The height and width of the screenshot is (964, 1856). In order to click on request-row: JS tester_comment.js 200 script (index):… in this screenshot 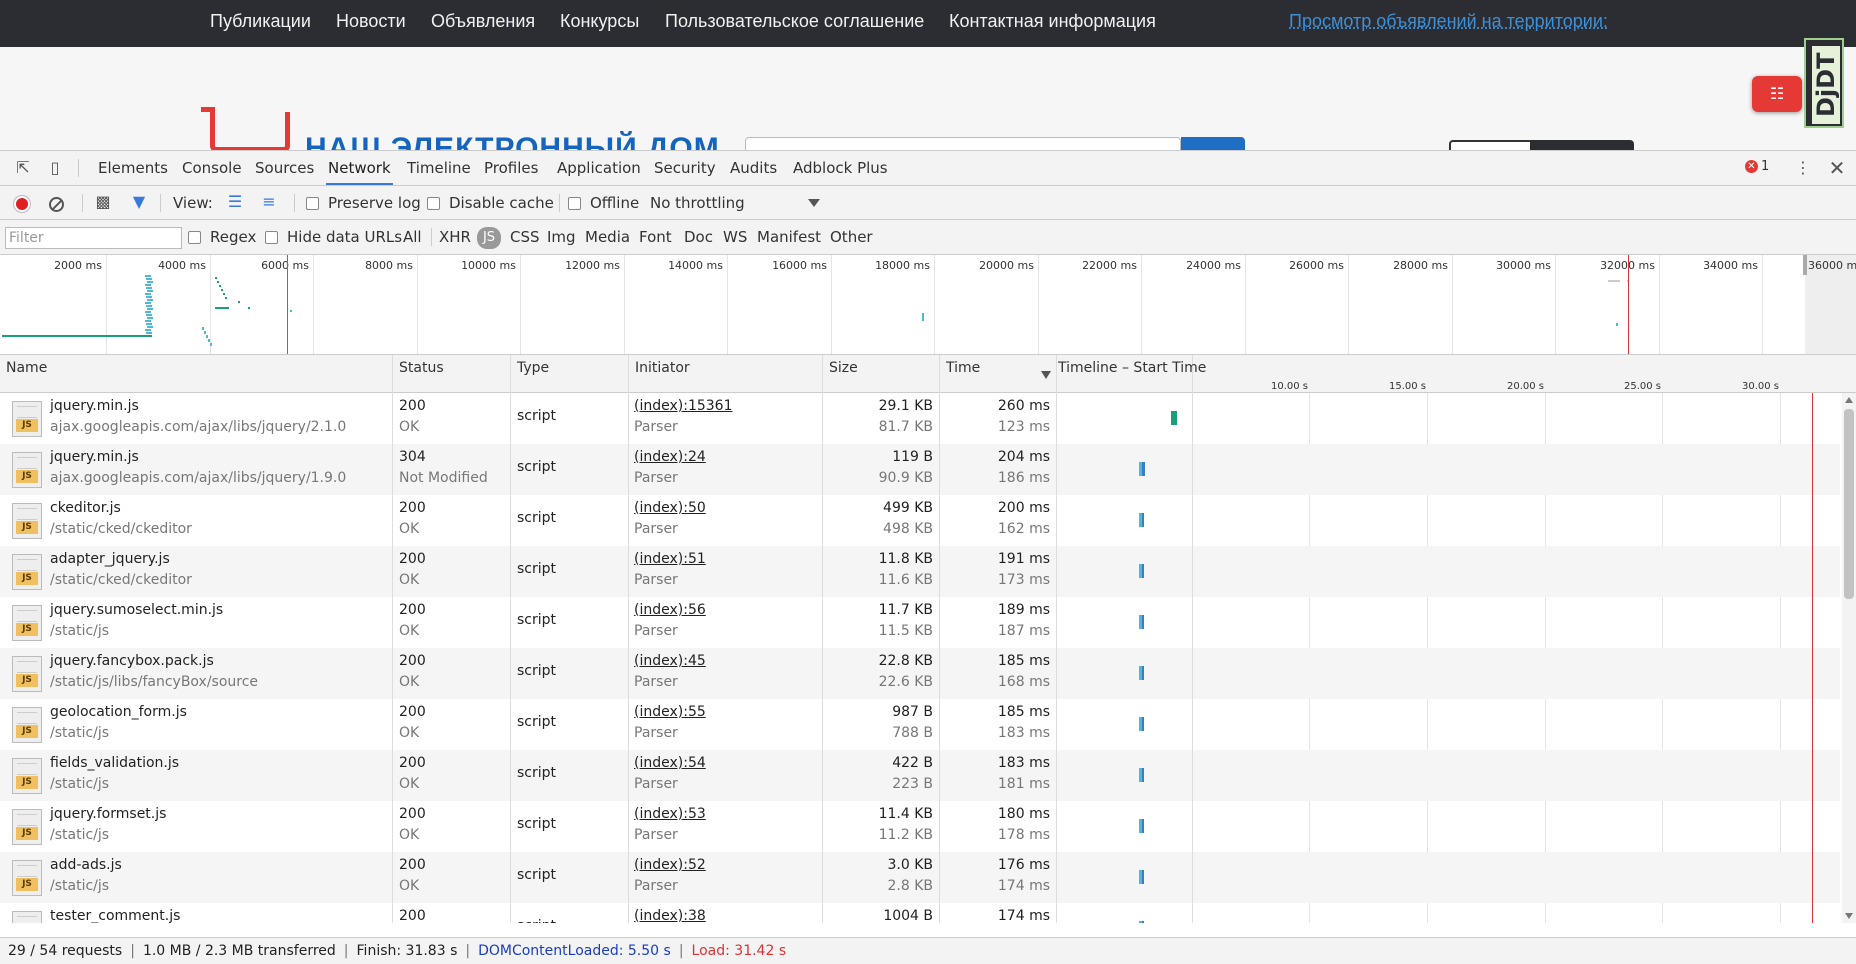, I will do `click(920, 913)`.